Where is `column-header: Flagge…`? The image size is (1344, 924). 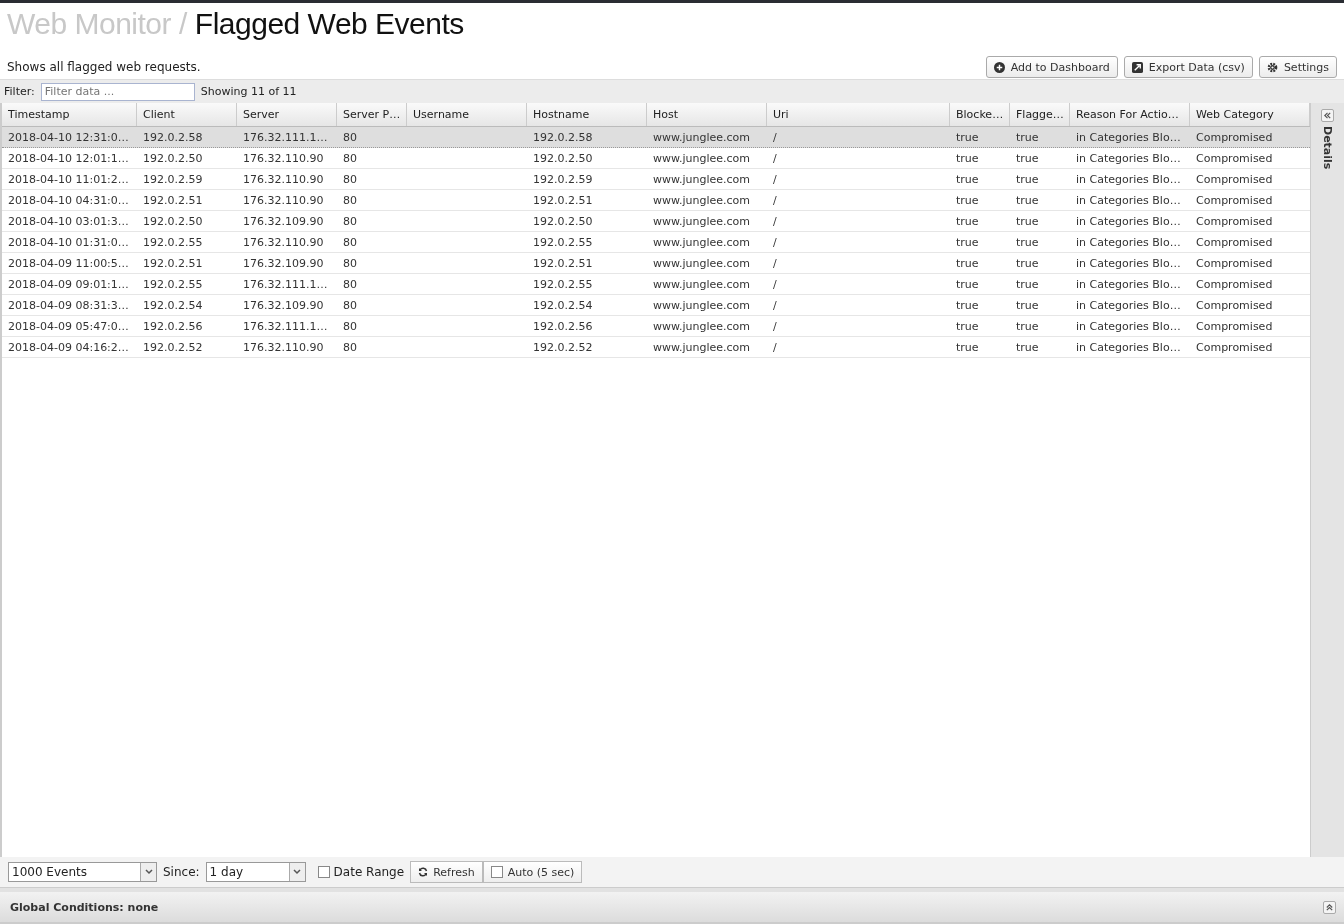
column-header: Flagge… is located at coordinates (1040, 114).